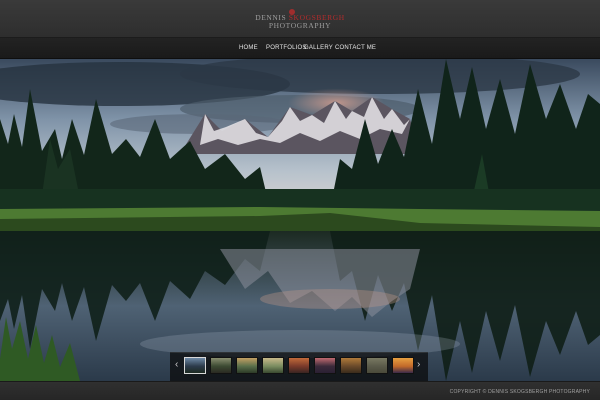 This screenshot has height=400, width=600. I want to click on chevron-right-icon: ›, so click(418, 365).